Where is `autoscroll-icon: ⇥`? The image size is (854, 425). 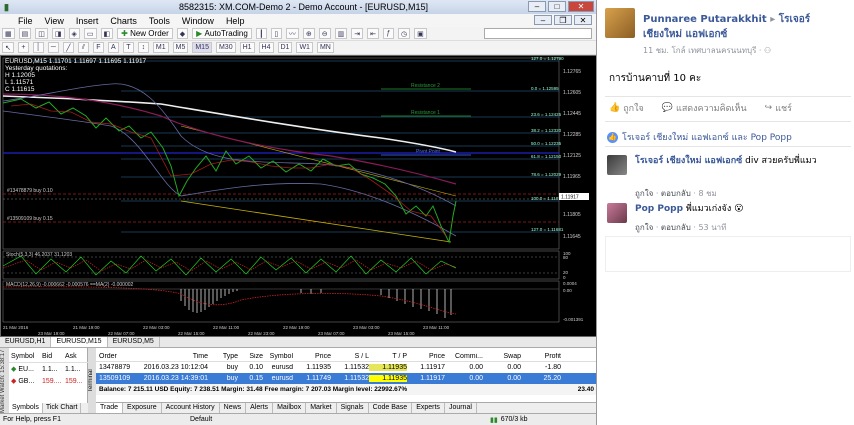 autoscroll-icon: ⇥ is located at coordinates (357, 33).